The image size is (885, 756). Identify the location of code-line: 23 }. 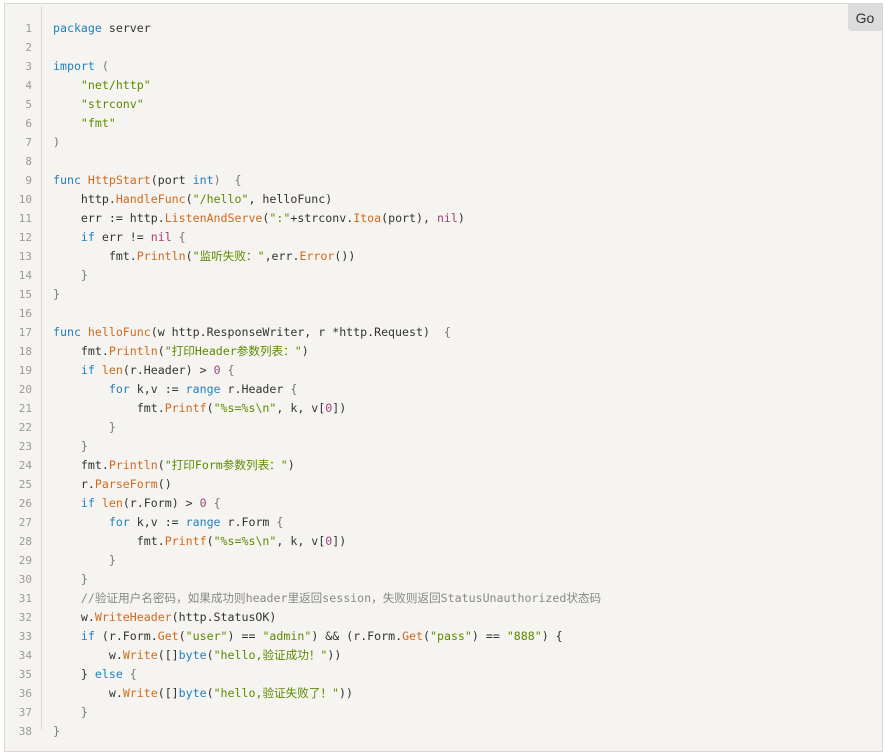
(443, 446).